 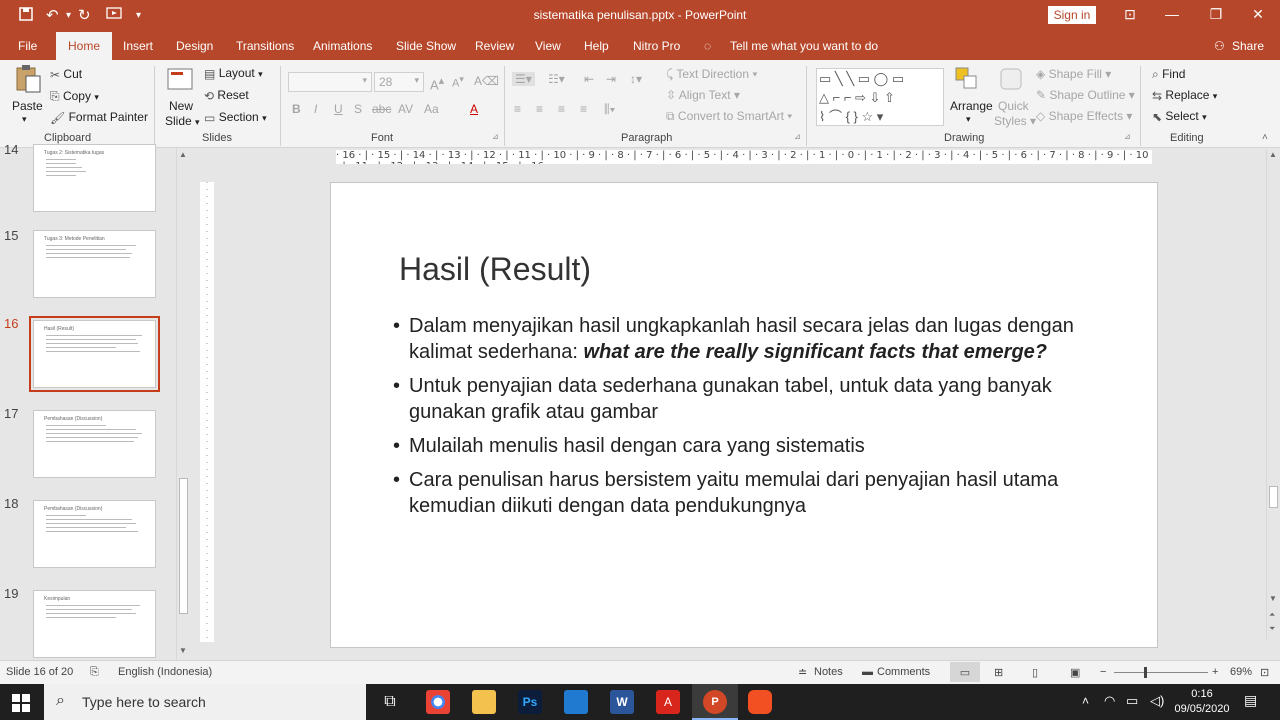 What do you see at coordinates (589, 79) in the screenshot?
I see `decrease-indent-icon: ⇤` at bounding box center [589, 79].